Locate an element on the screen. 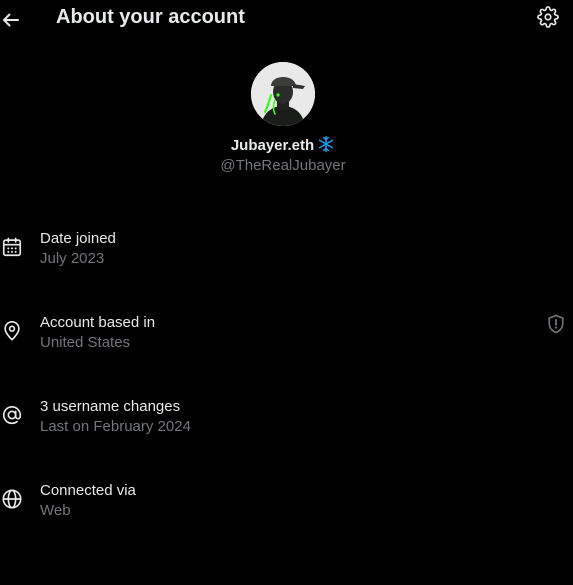 The height and width of the screenshot is (585, 573). shield-alert-icon is located at coordinates (556, 324).